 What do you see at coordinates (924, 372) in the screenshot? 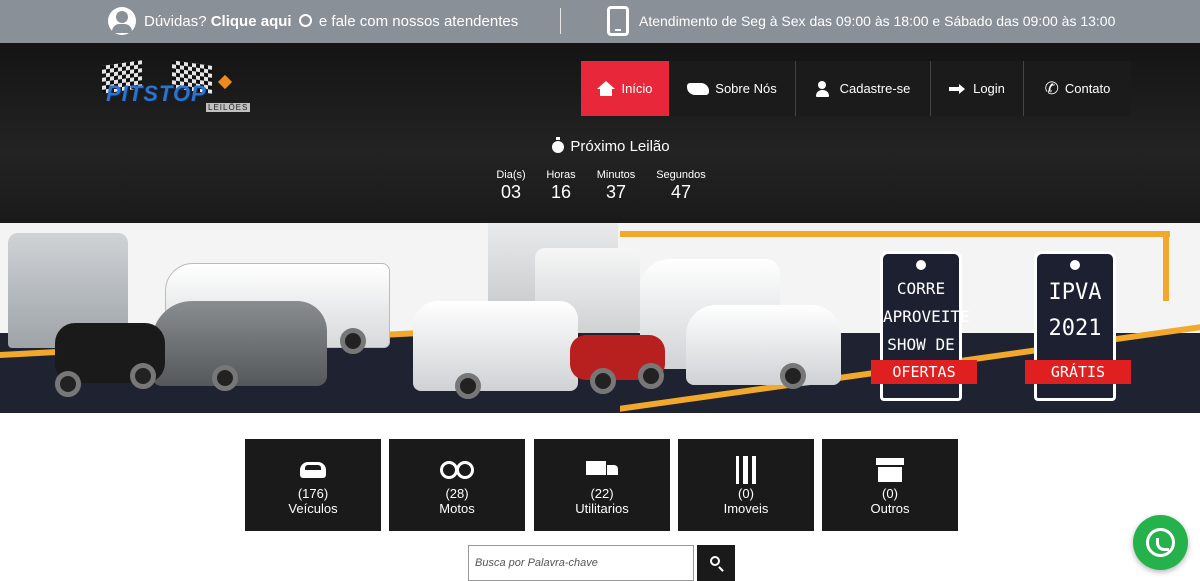
I see `tag-ribbon: OFERTAS` at bounding box center [924, 372].